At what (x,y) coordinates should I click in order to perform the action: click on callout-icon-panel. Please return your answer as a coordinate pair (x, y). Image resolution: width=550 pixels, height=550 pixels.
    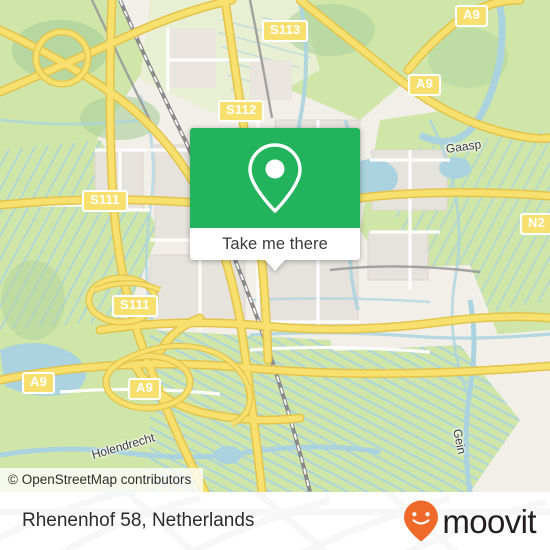
    Looking at the image, I should click on (275, 178).